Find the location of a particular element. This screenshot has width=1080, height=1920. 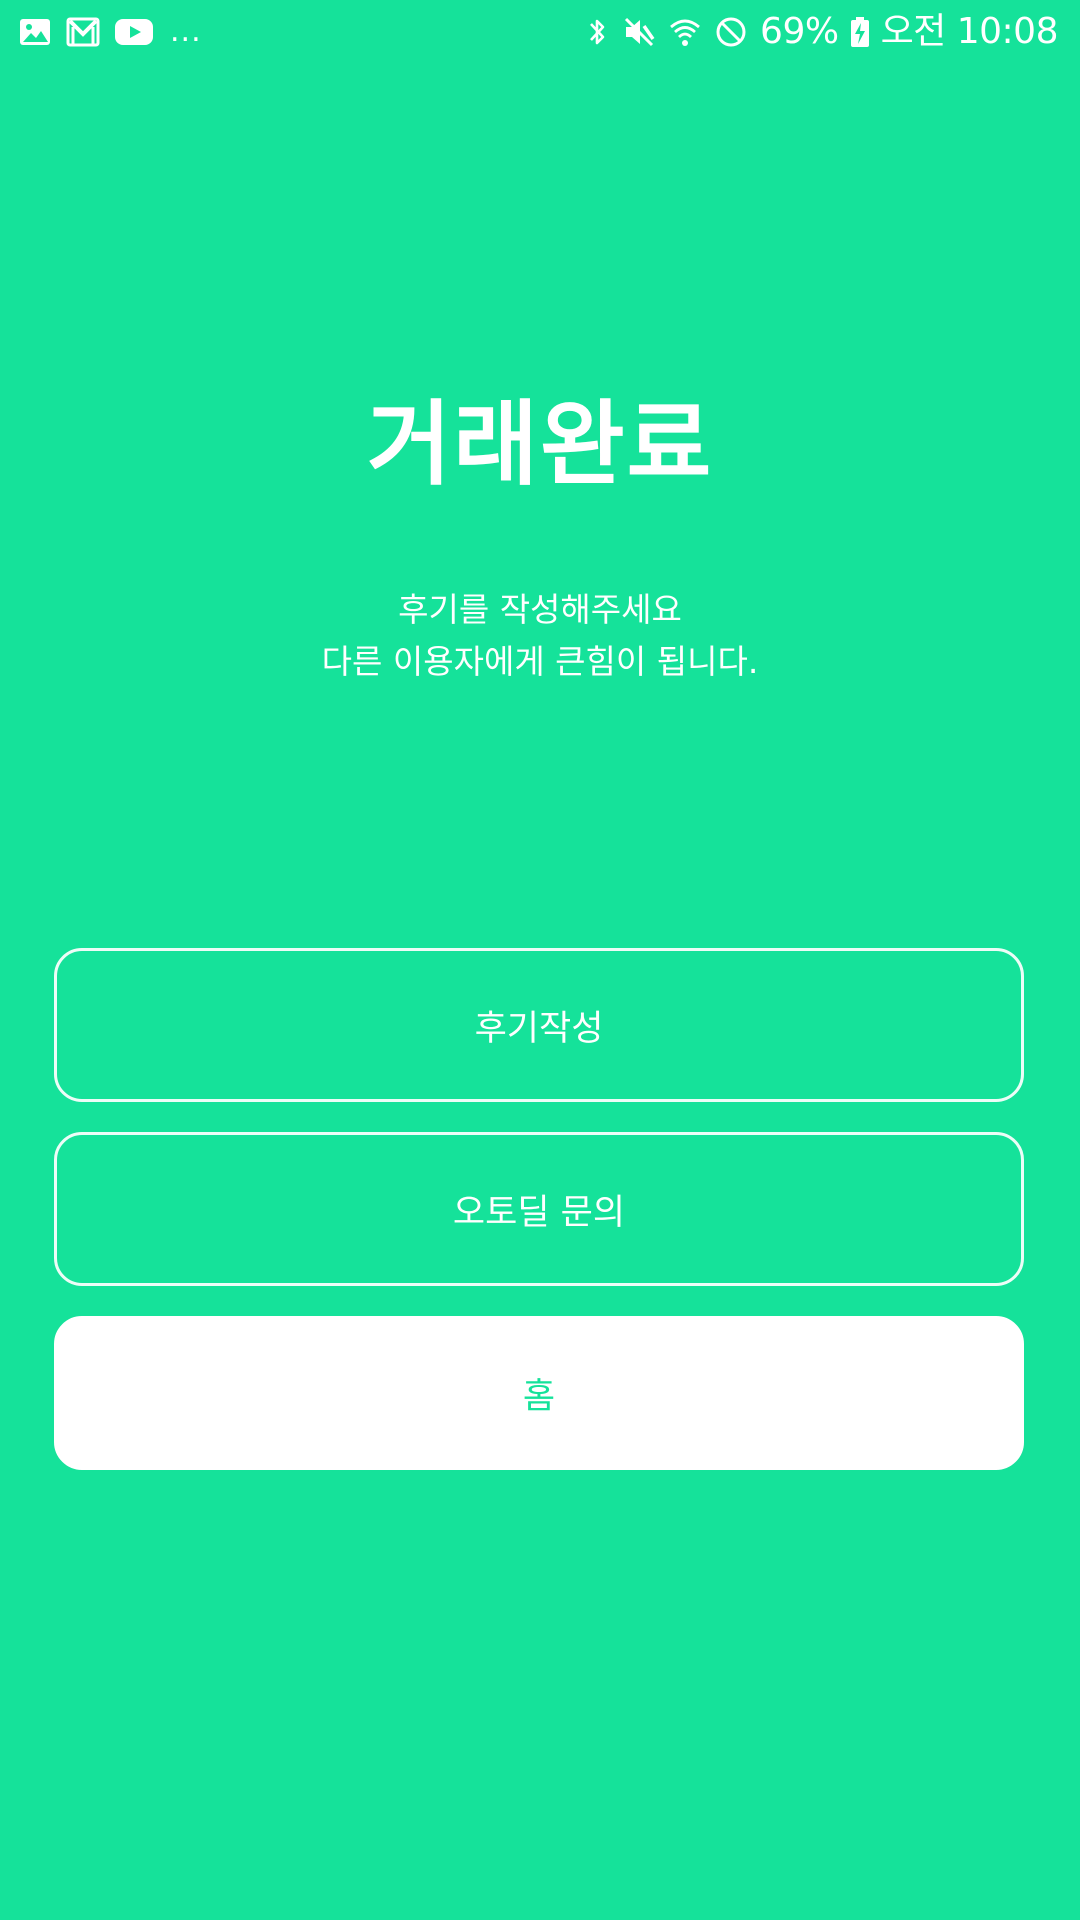

subtitle-line-1: 후기를 작성해주세요 is located at coordinates (540, 609).